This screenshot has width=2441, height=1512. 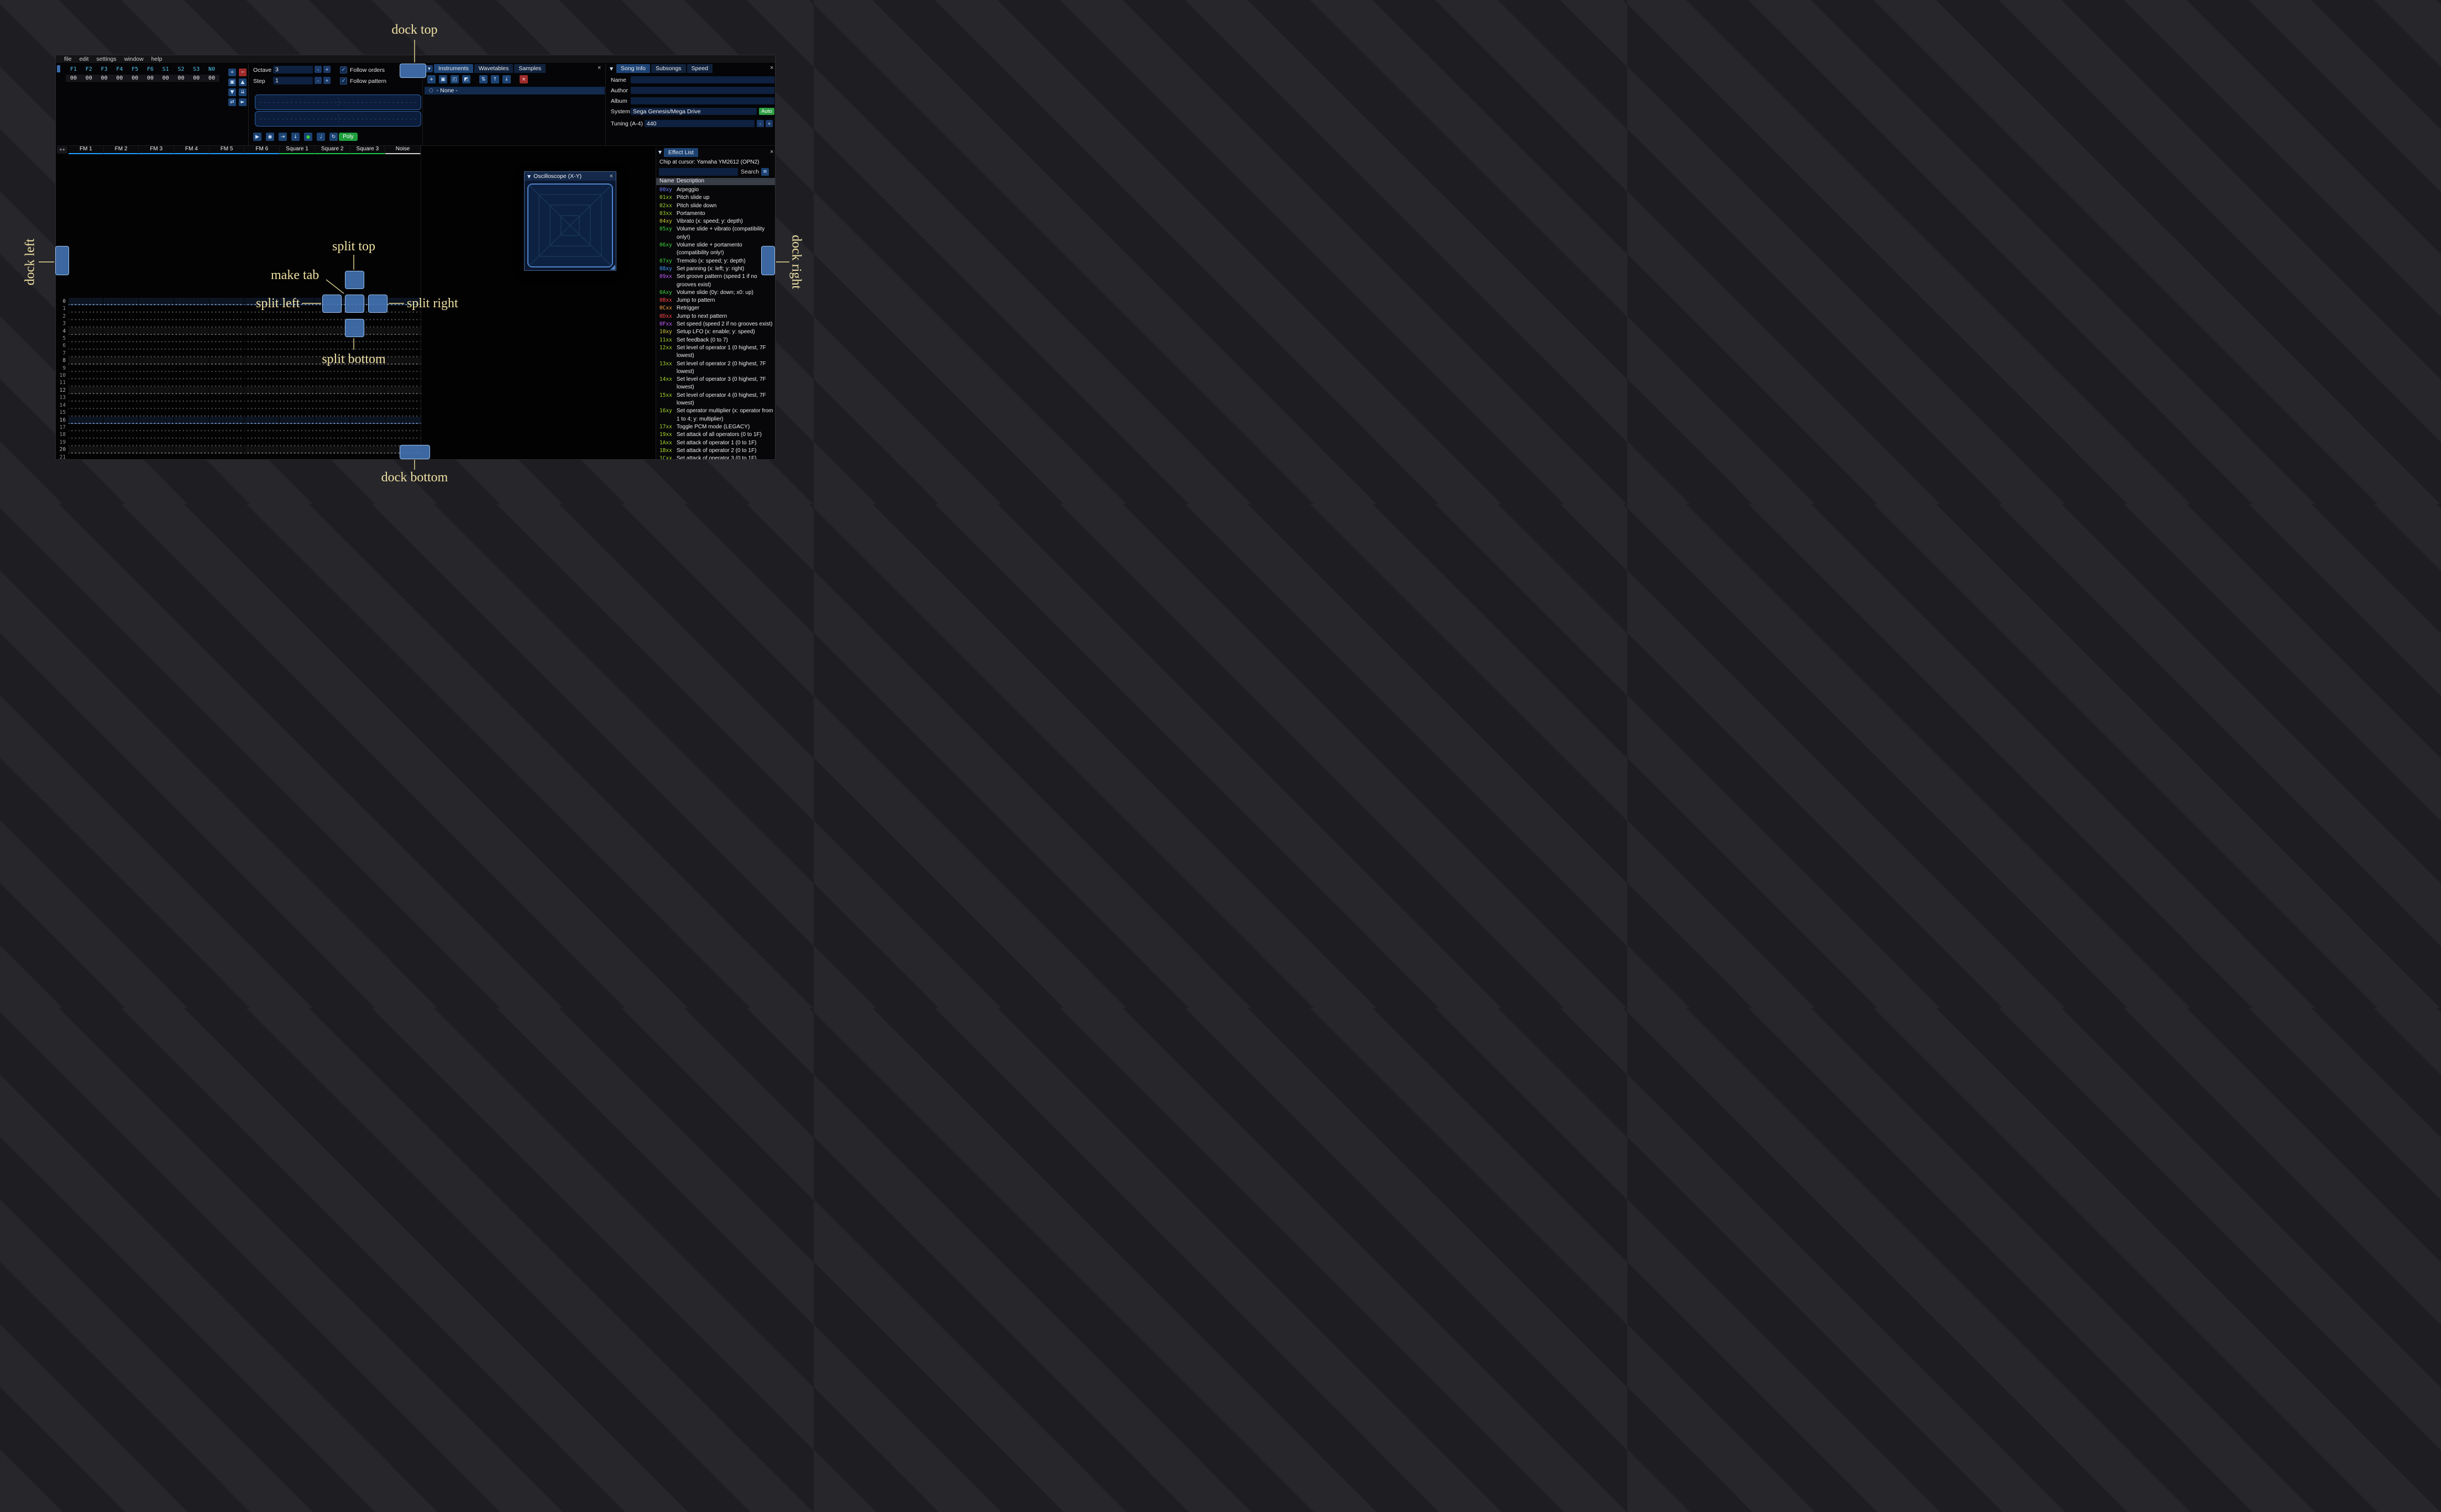 What do you see at coordinates (483, 79) in the screenshot?
I see `toggle-folders-button: ⇅` at bounding box center [483, 79].